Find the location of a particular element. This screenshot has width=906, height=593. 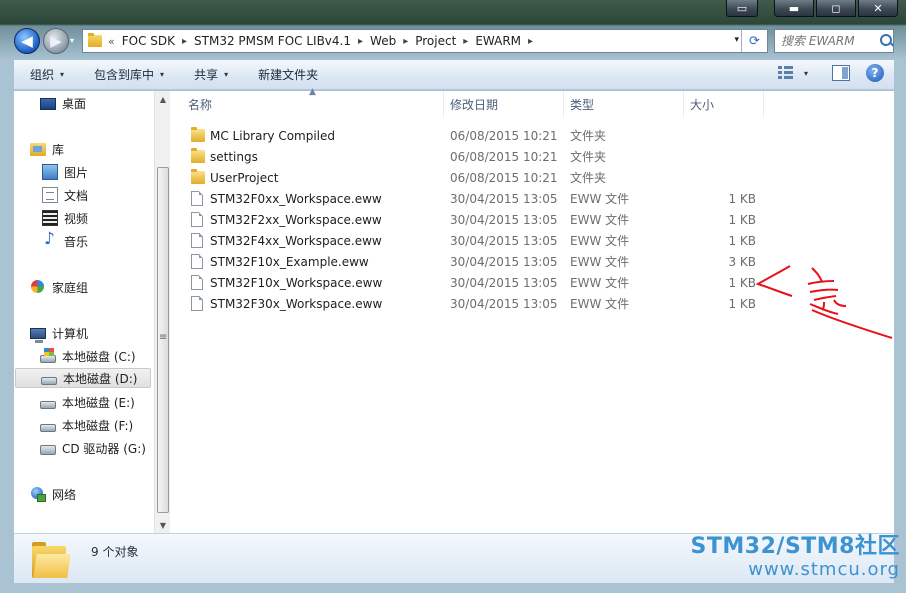

search-input is located at coordinates (829, 41).